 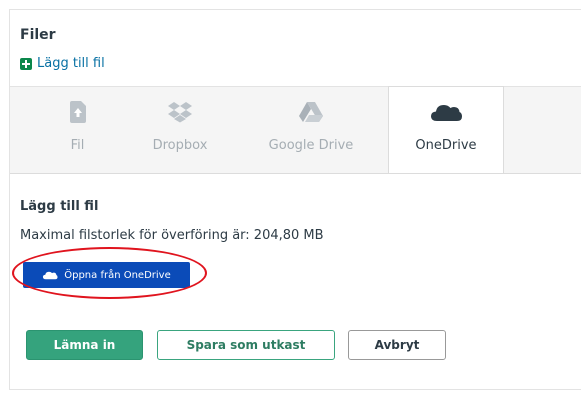 I want to click on tab-onedrive-label: OneDrive, so click(x=446, y=145).